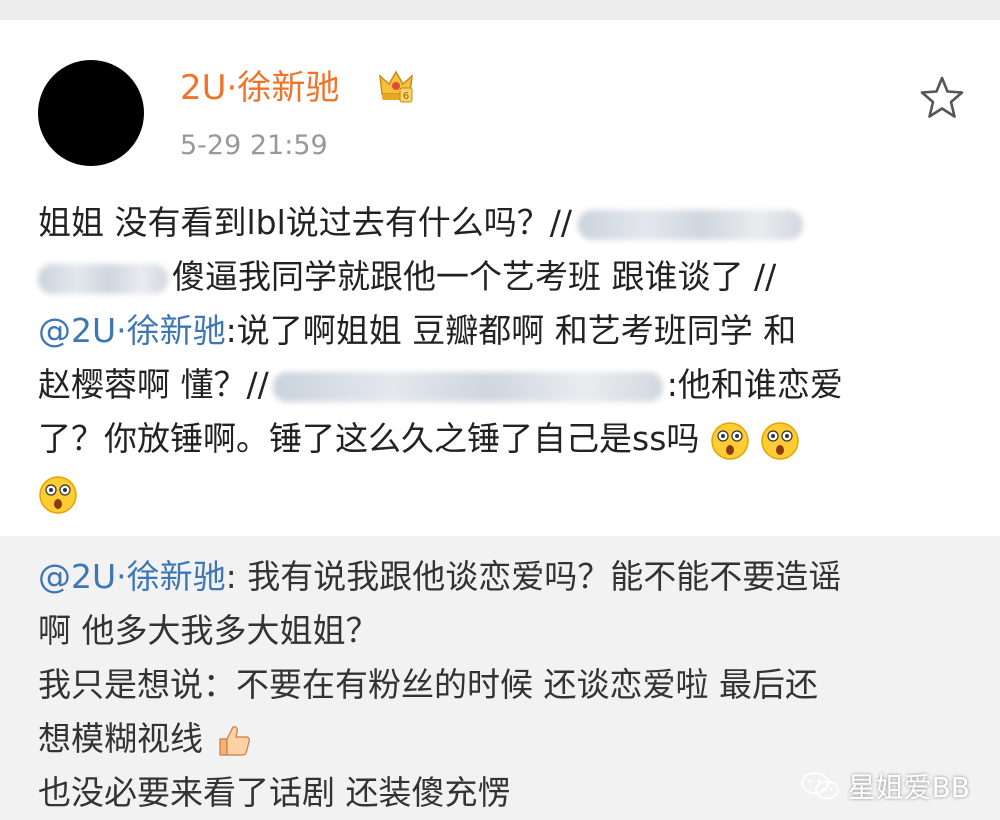 The height and width of the screenshot is (820, 1000). I want to click on quote-line: @2U·徐新驰: 我有说我跟他谈恋爱吗？能不能不要造谣, so click(440, 576).